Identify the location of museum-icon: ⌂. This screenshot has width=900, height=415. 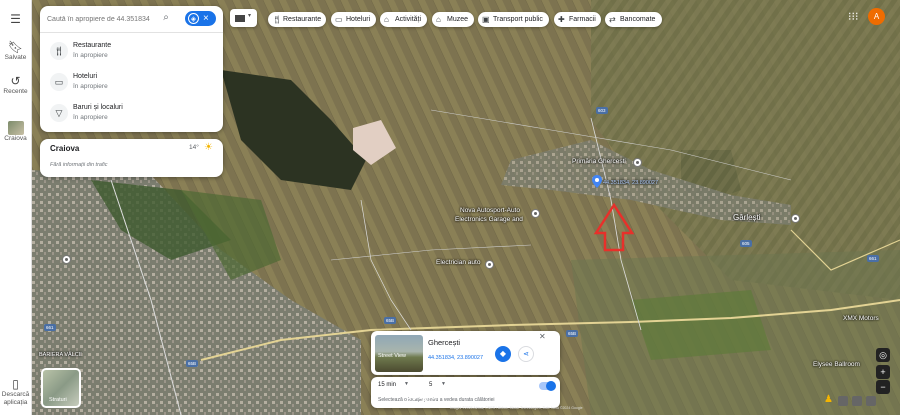
(438, 19).